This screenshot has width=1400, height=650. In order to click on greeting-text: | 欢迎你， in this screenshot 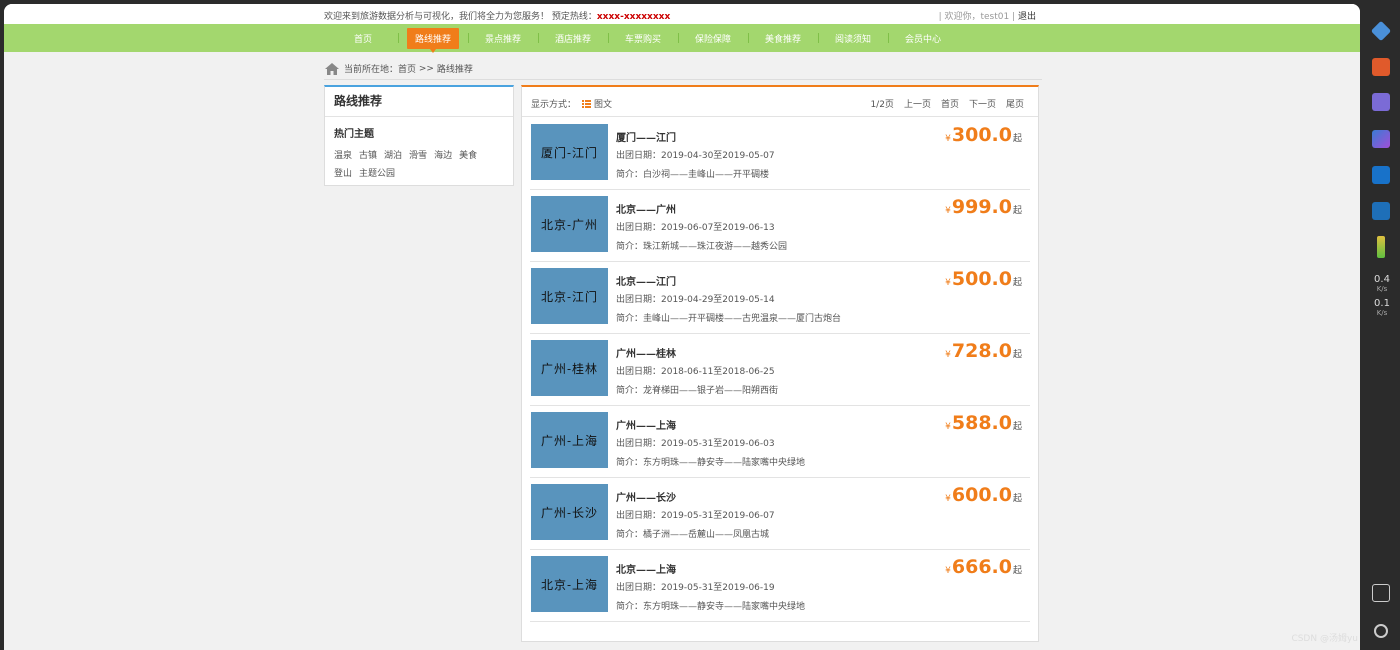, I will do `click(959, 17)`.